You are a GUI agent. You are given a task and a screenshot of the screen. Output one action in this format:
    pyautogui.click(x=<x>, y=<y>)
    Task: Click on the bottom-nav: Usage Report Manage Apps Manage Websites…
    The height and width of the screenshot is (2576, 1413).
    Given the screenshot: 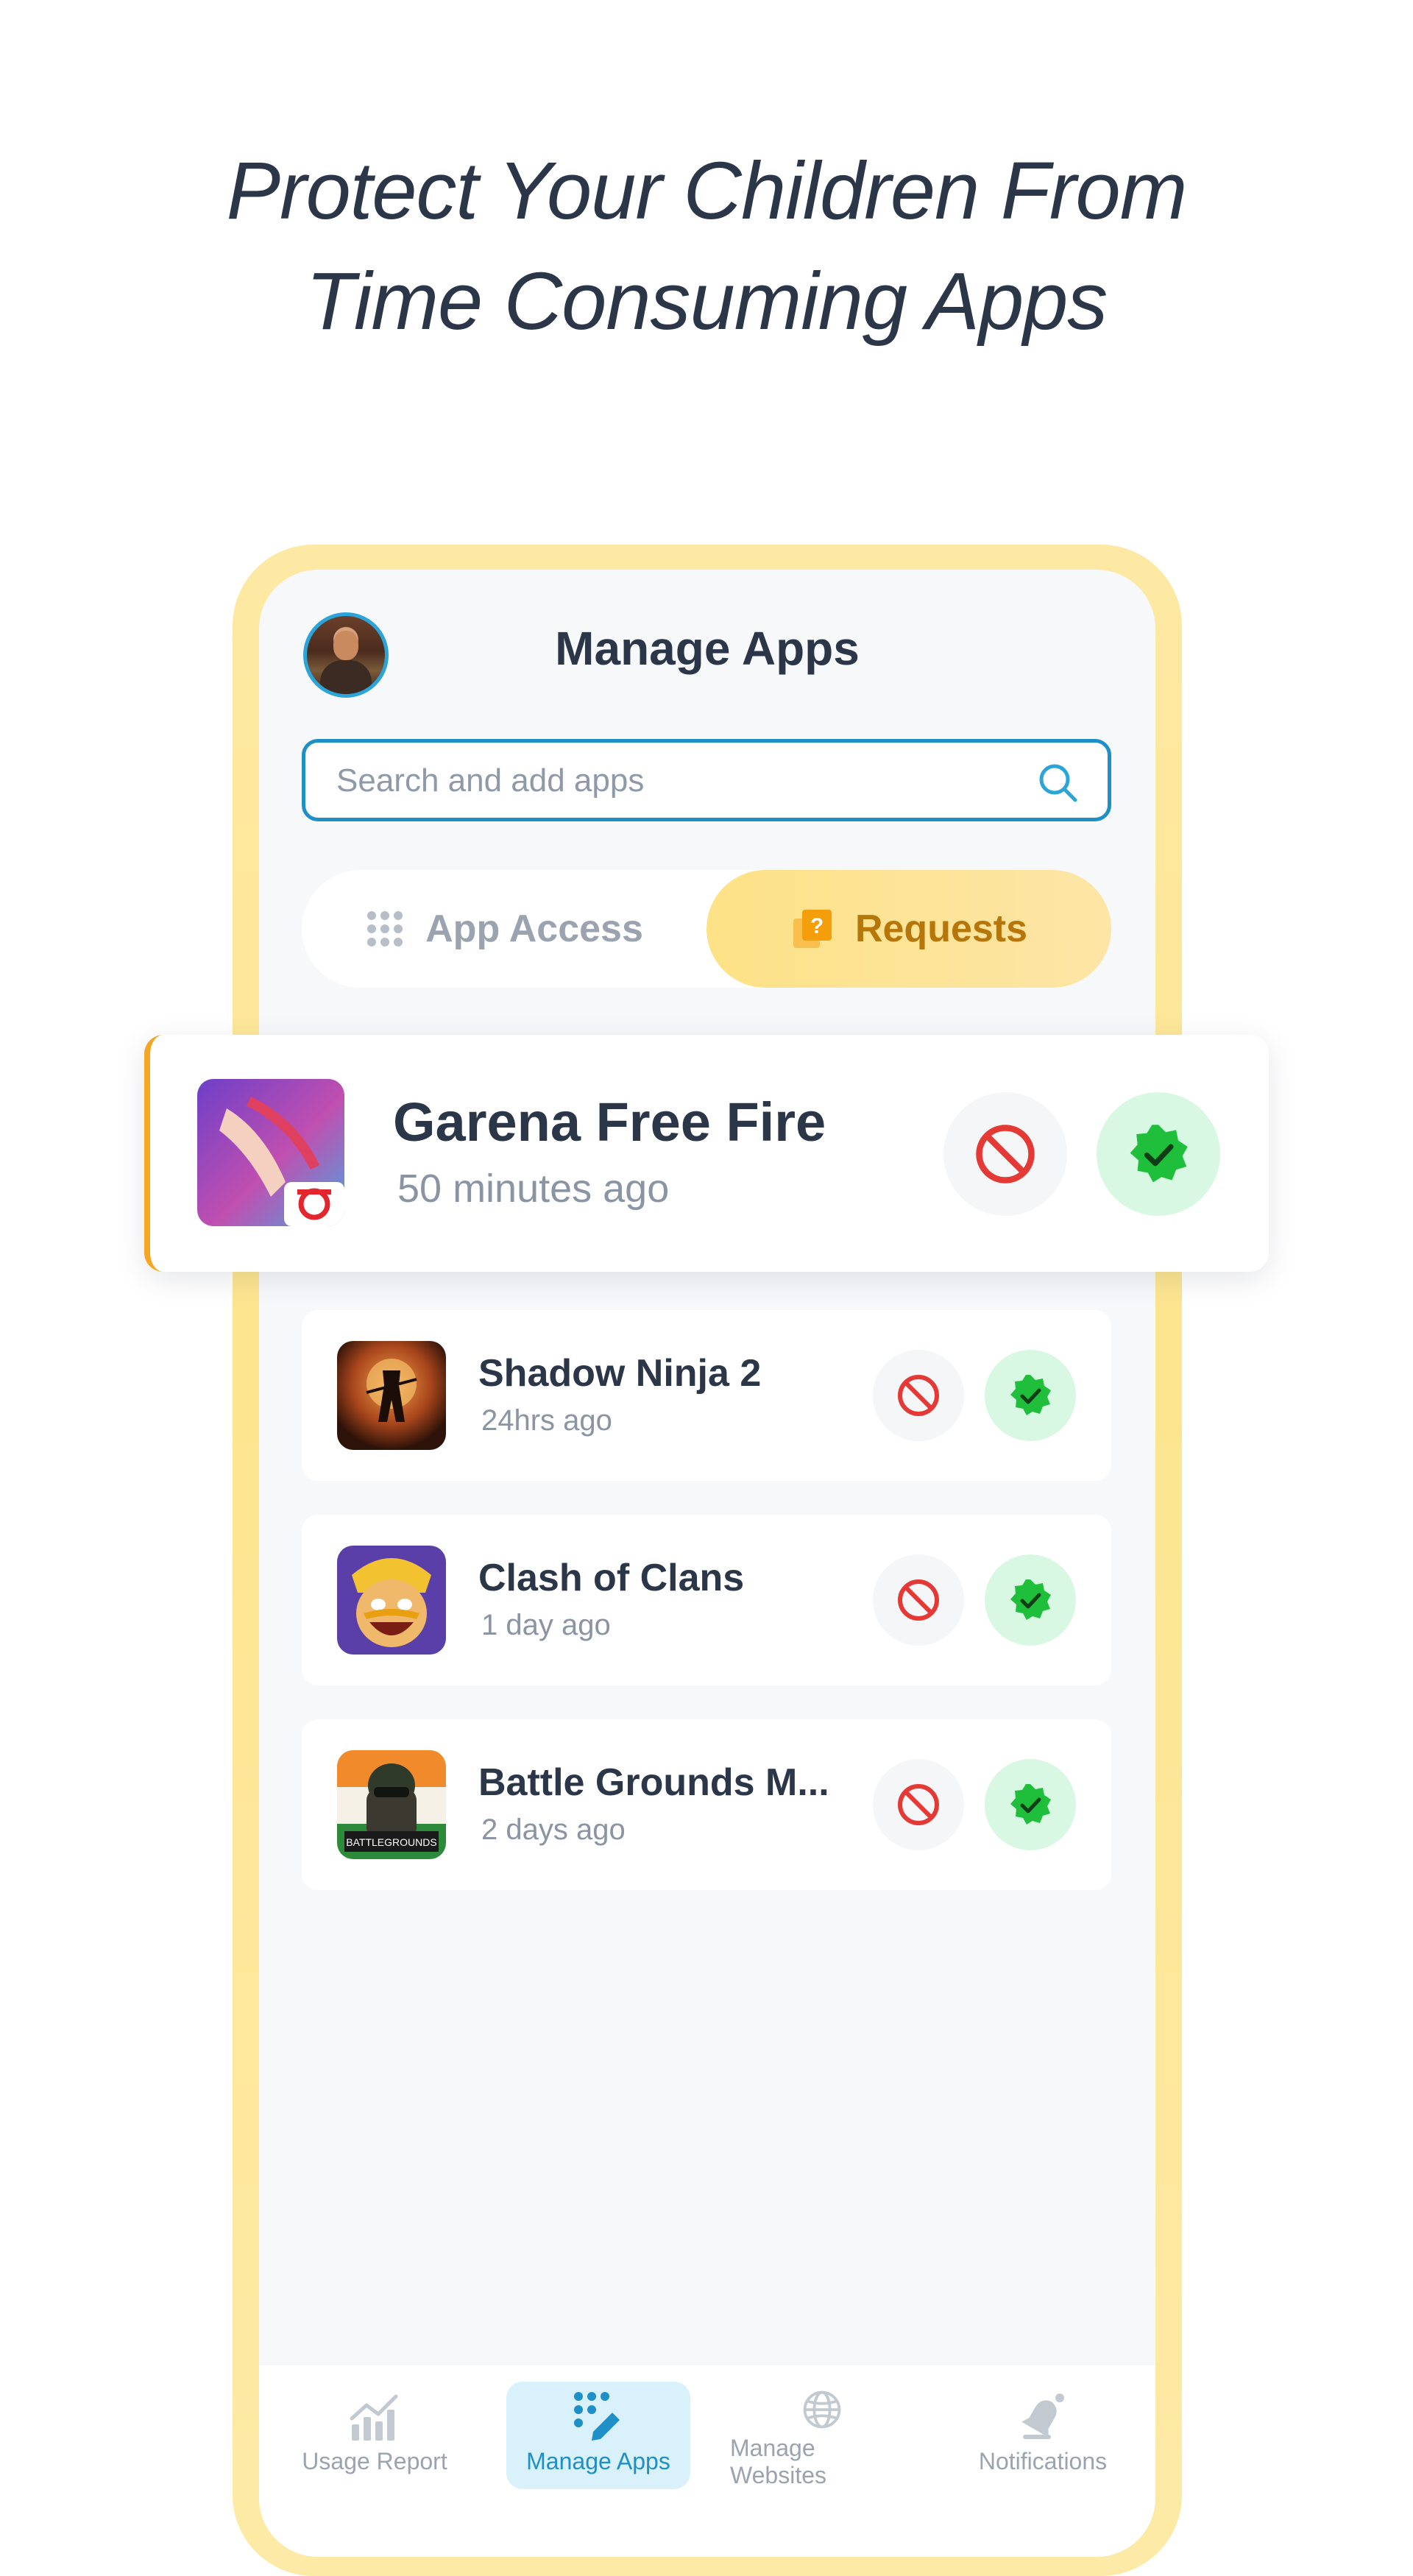 What is the action you would take?
    pyautogui.click(x=707, y=2461)
    